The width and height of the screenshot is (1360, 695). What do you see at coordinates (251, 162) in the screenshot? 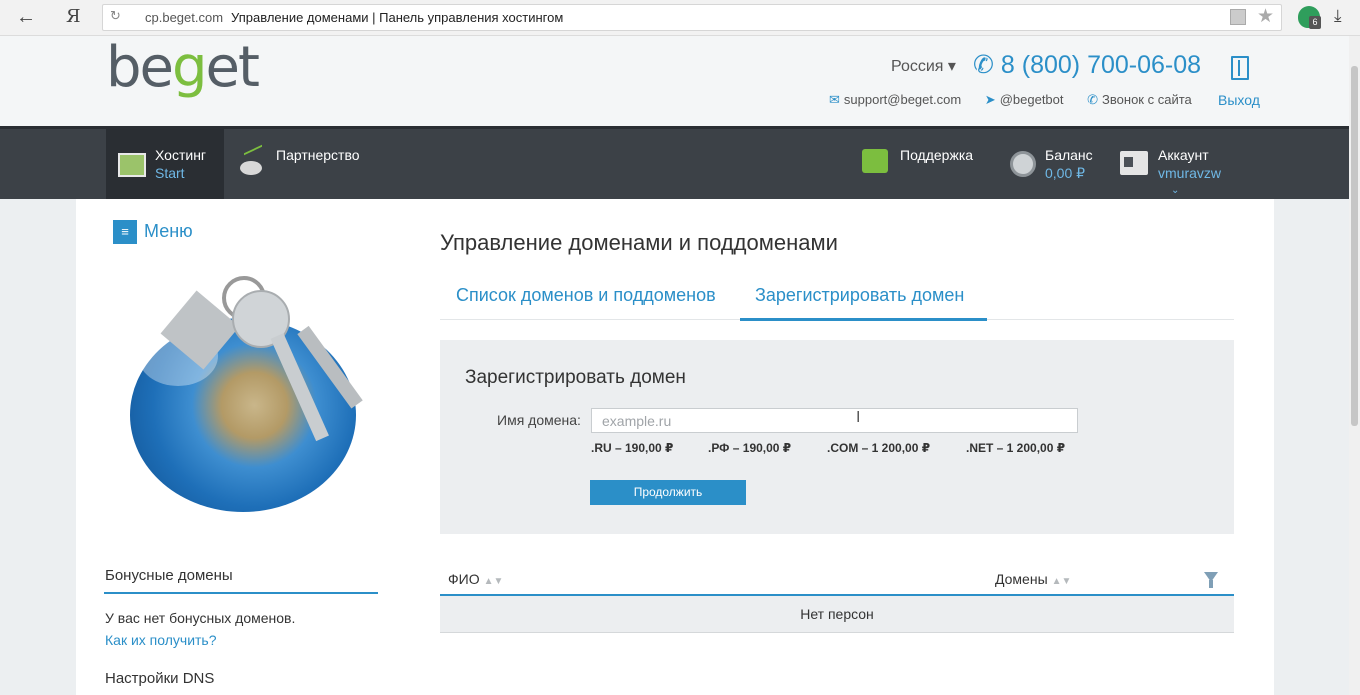
I see `partnership-icon` at bounding box center [251, 162].